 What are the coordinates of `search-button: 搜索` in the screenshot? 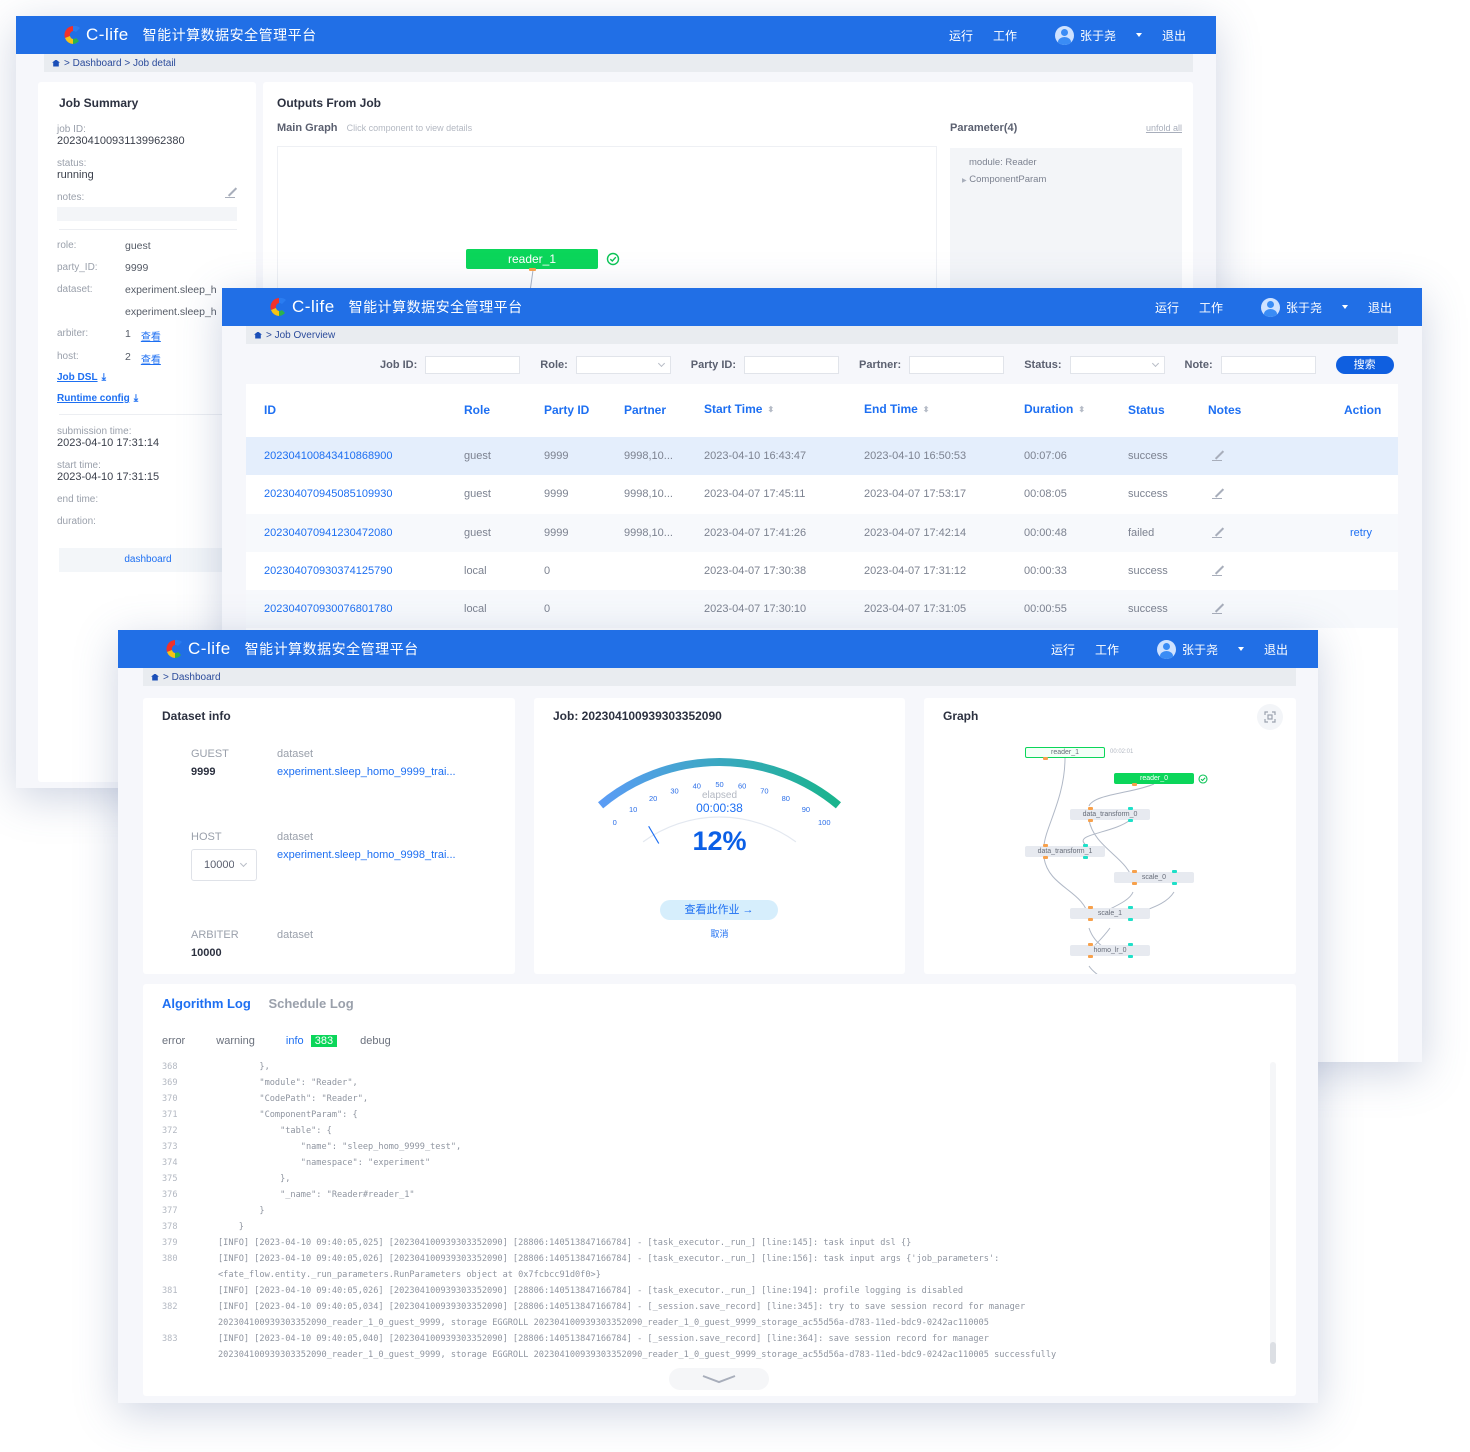 It's located at (1364, 365).